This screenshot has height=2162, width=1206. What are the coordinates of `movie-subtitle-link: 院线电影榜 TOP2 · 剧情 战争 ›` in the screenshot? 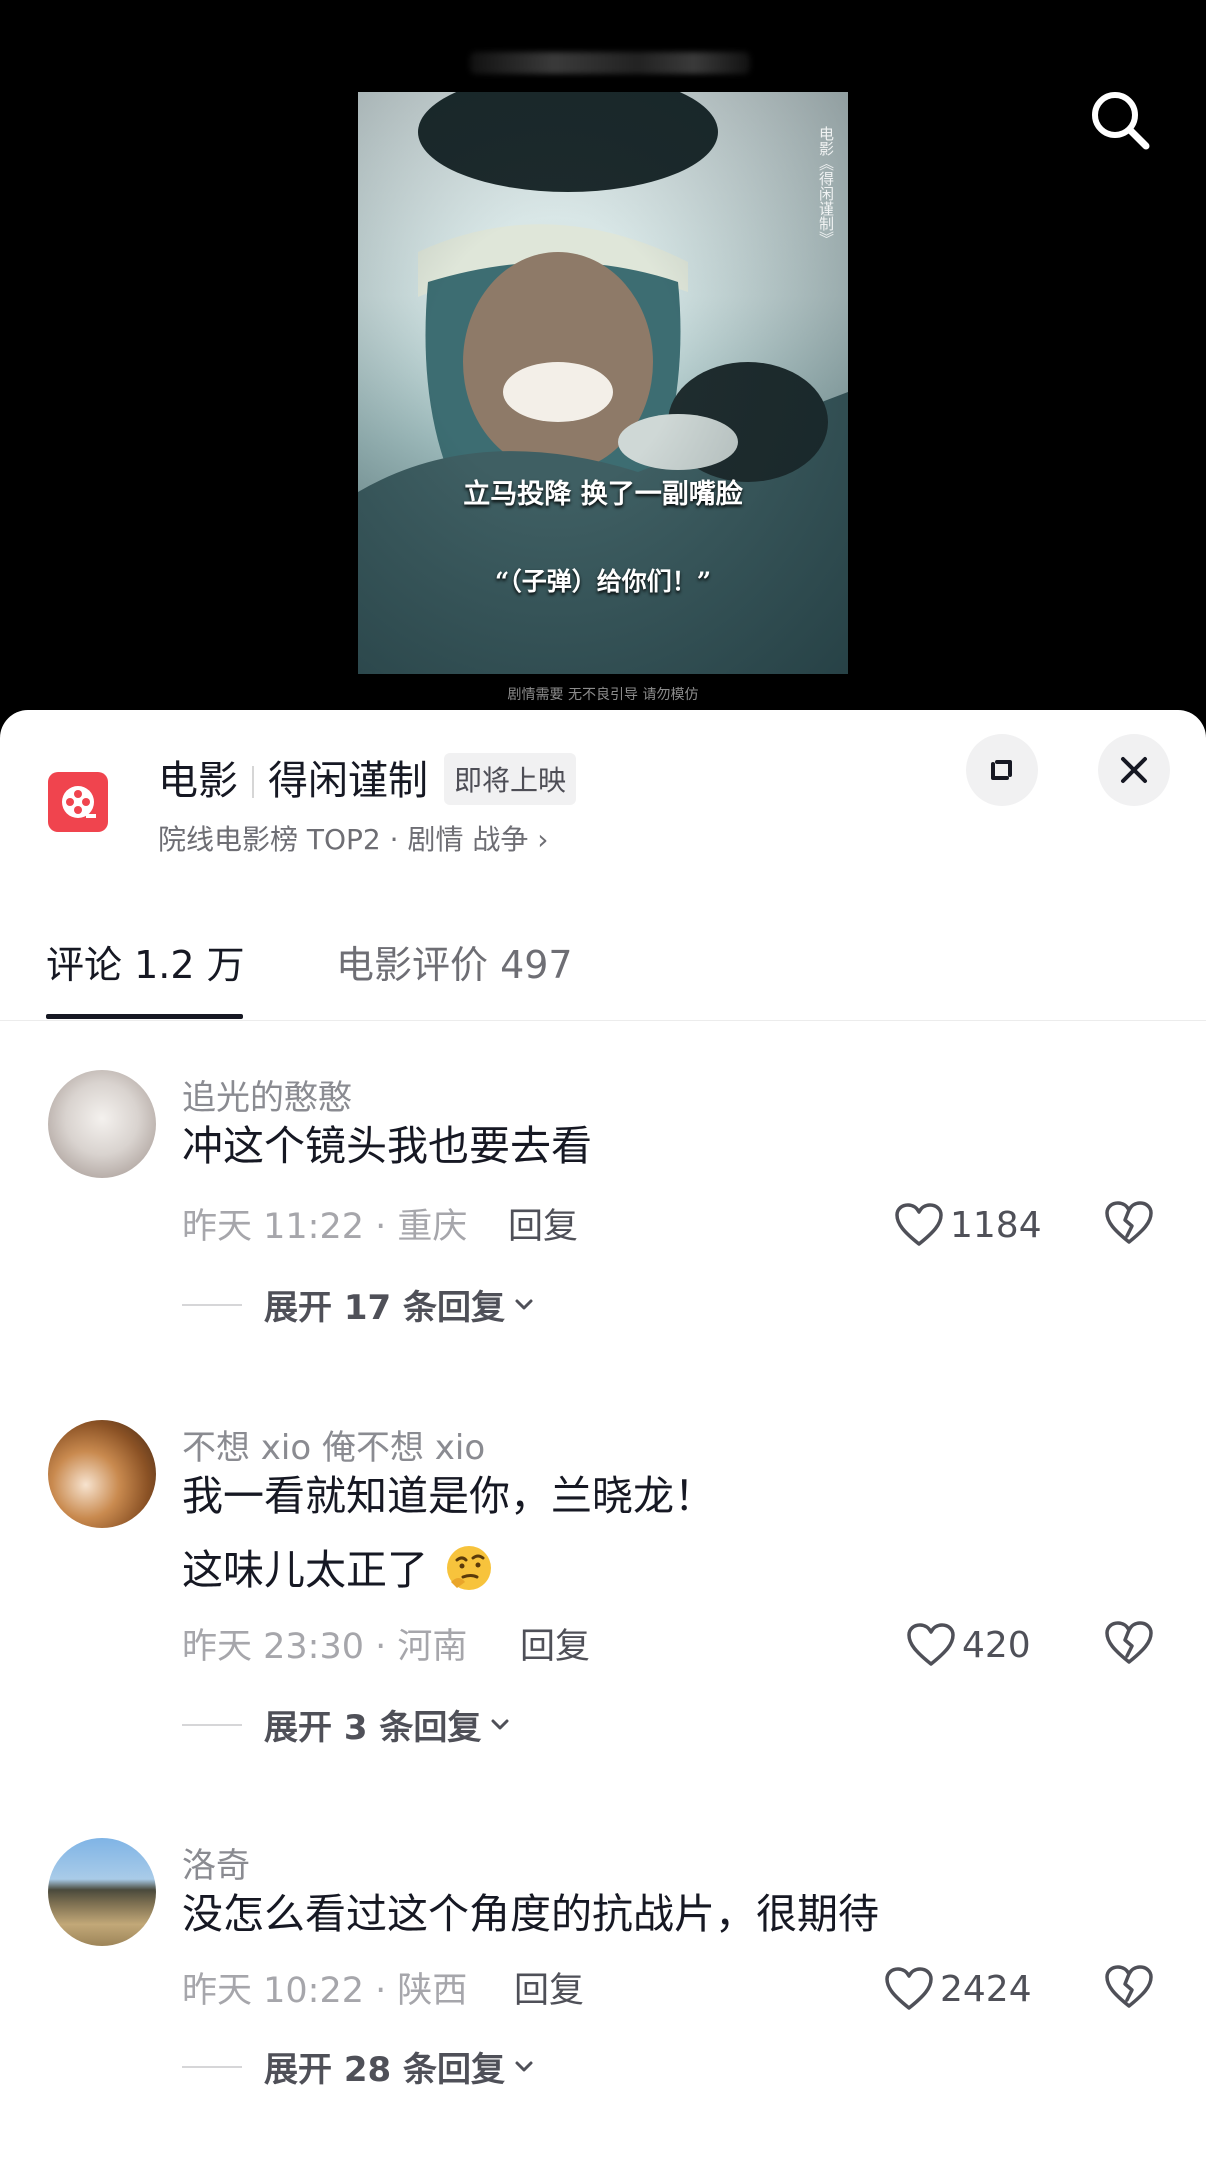 It's located at (353, 838).